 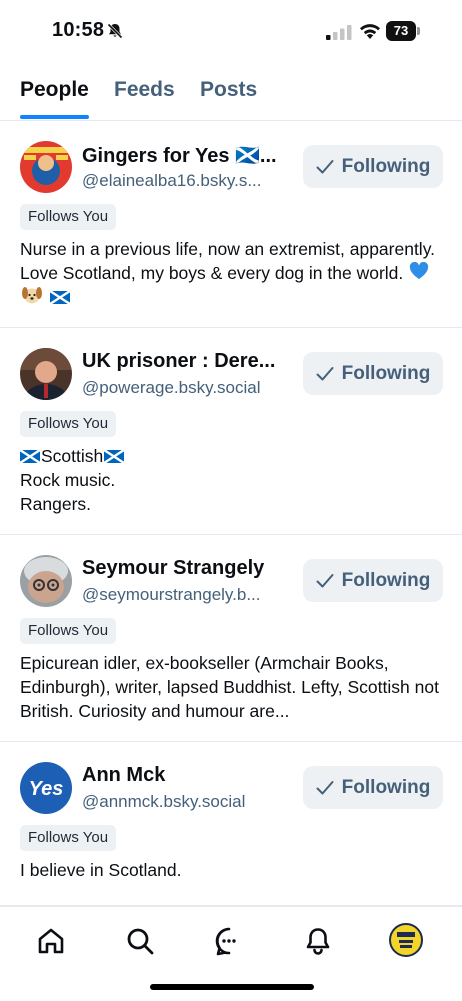 I want to click on display-name: Seymour Strangely, so click(x=188, y=568).